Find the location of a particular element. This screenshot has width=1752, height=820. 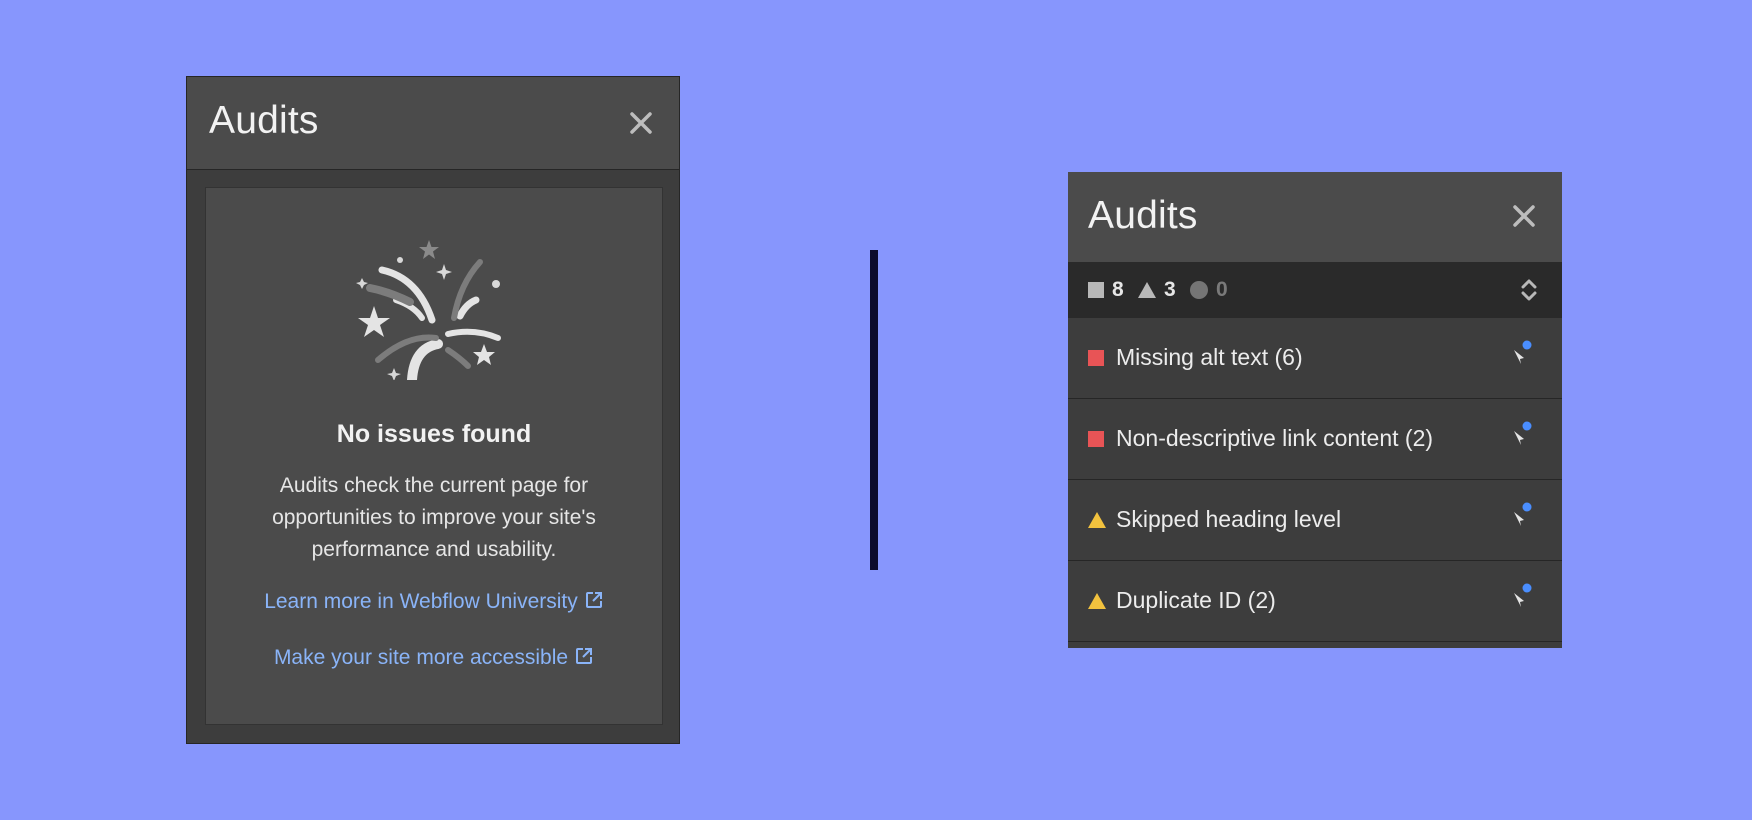

issue-row-non-descriptive-link: Non-descriptive link content (2) is located at coordinates (1315, 439).